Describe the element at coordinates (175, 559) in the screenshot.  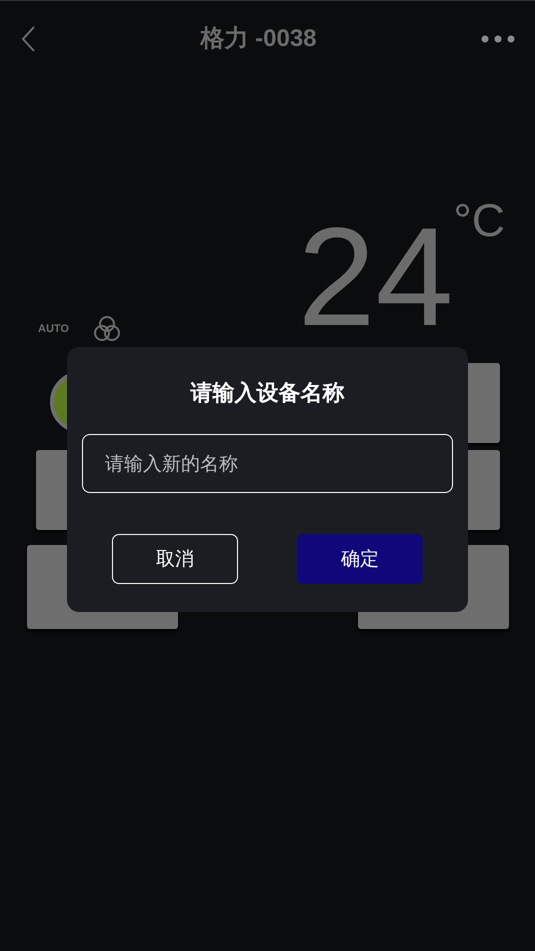
I see `cancel-button: 取消` at that location.